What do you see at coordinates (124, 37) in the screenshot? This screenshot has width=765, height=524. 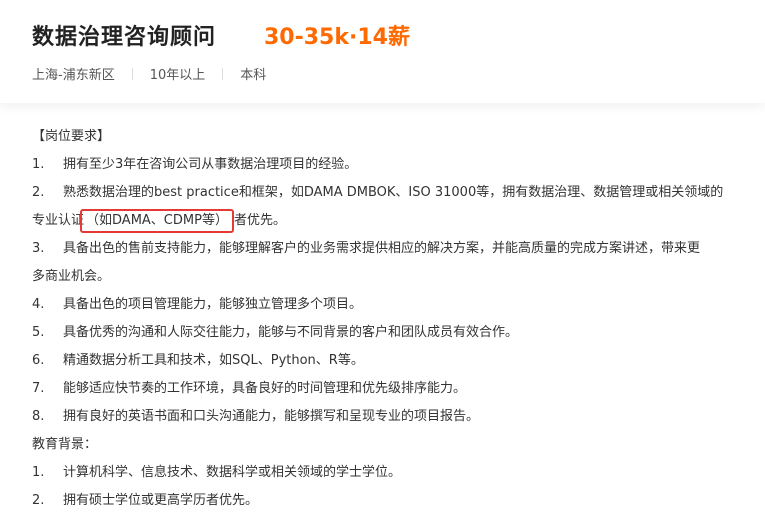 I see `job-title: 数据治理咨询顾问` at bounding box center [124, 37].